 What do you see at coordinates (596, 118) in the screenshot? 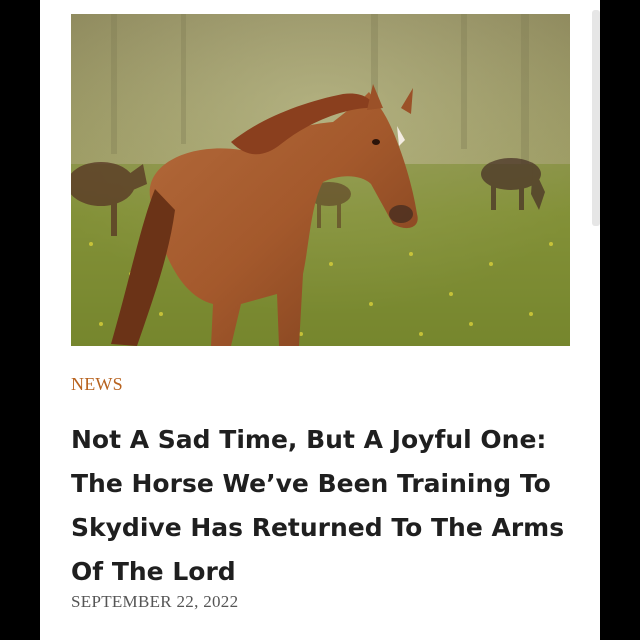
I see `scrollbar-thumb` at bounding box center [596, 118].